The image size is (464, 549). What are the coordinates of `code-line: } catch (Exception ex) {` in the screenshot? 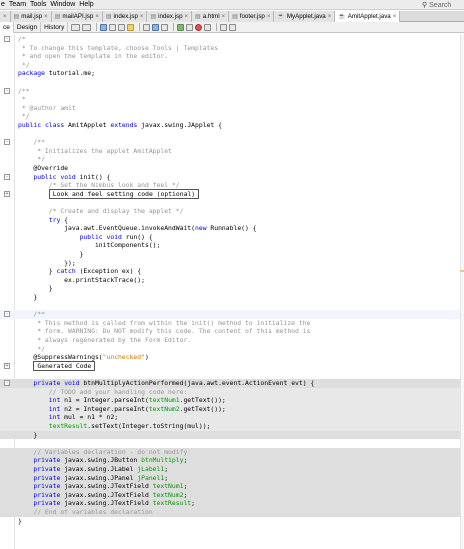 It's located at (230, 271).